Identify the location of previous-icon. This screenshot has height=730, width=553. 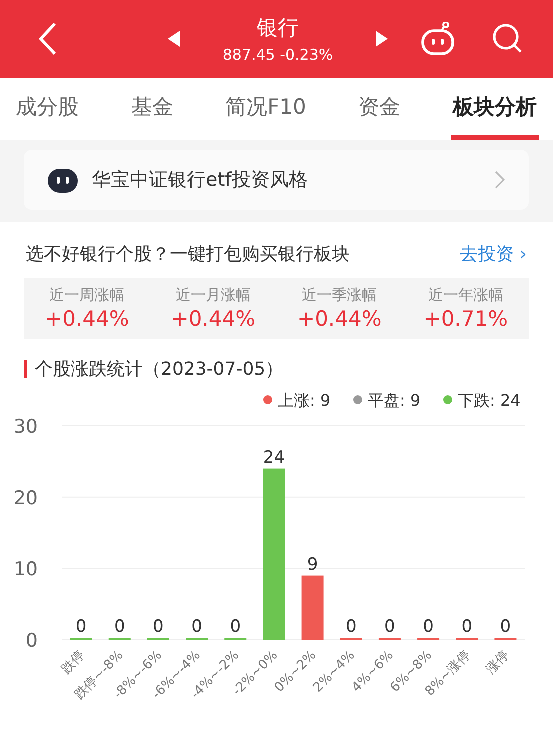
(174, 39).